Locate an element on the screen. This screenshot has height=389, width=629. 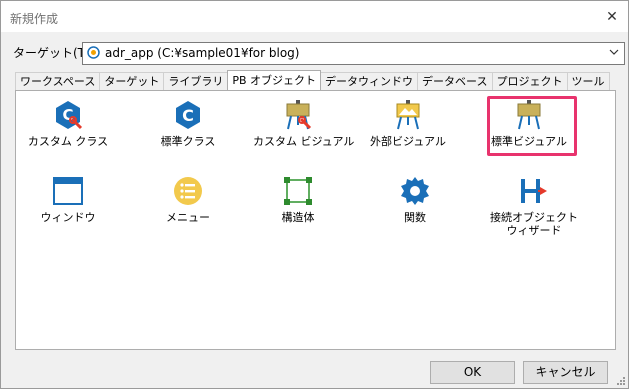
item-function: 関数 is located at coordinates (415, 199).